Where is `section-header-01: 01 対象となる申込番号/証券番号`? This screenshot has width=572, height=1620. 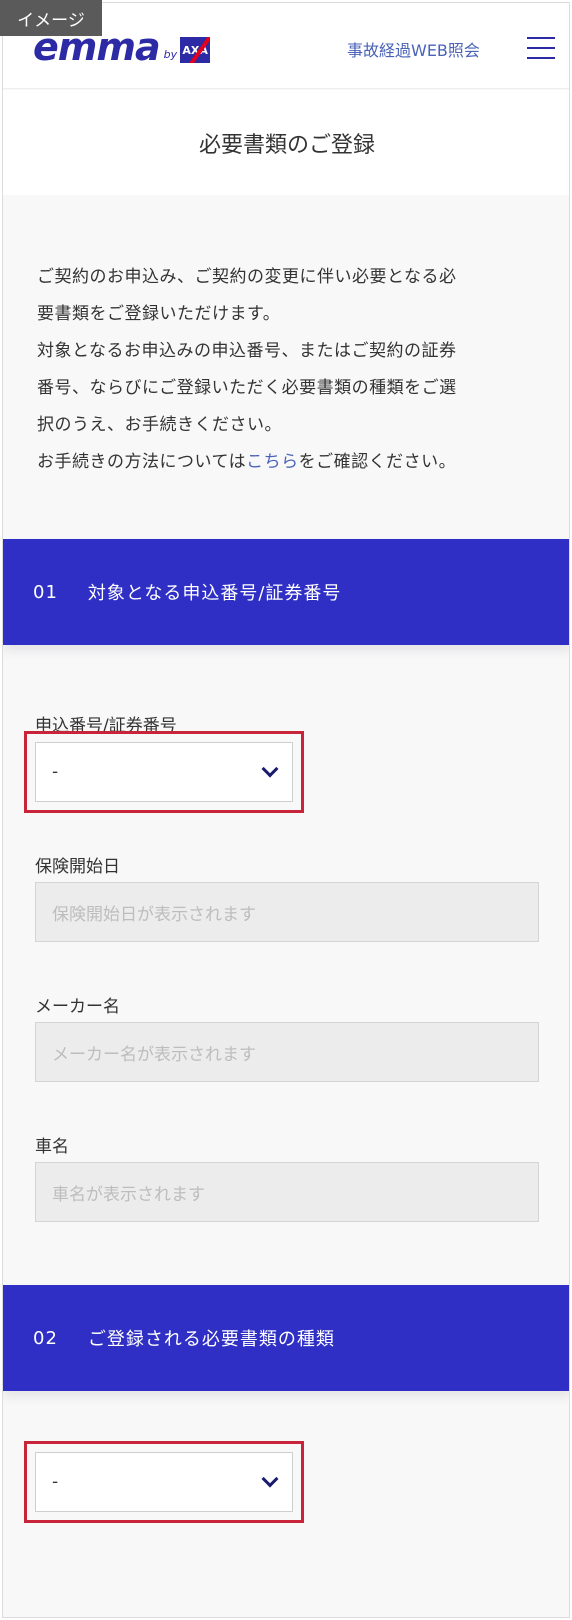 section-header-01: 01 対象となる申込番号/証券番号 is located at coordinates (286, 592).